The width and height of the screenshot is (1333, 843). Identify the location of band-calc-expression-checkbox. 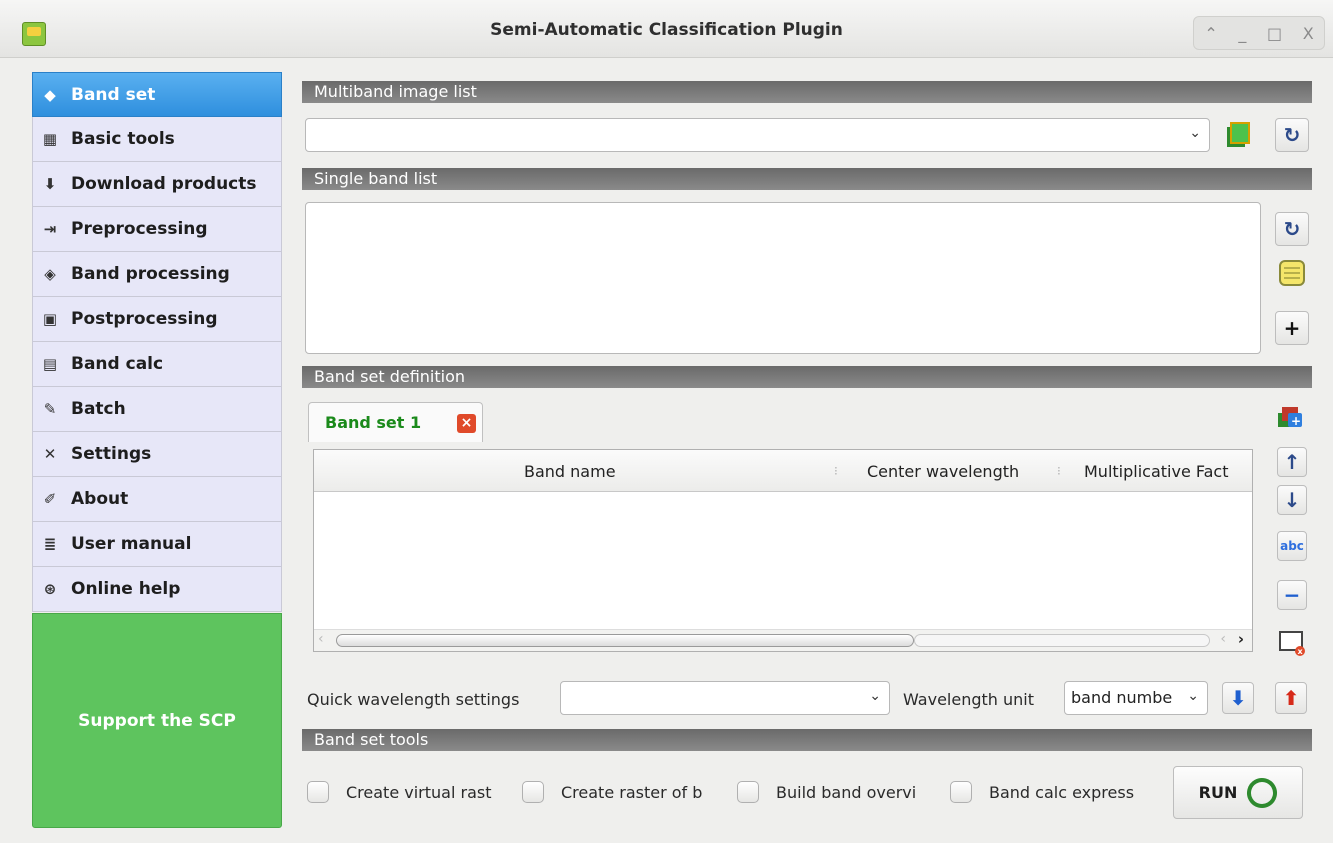
(961, 792).